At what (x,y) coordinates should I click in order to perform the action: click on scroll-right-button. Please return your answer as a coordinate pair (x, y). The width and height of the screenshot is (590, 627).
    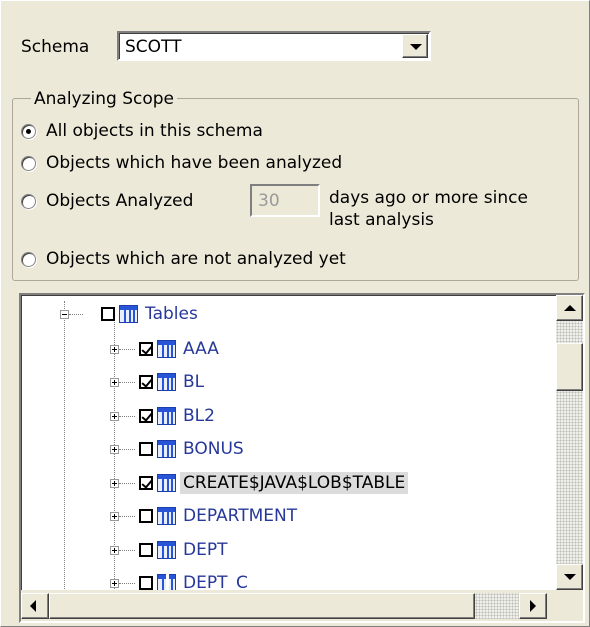
    Looking at the image, I should click on (533, 606).